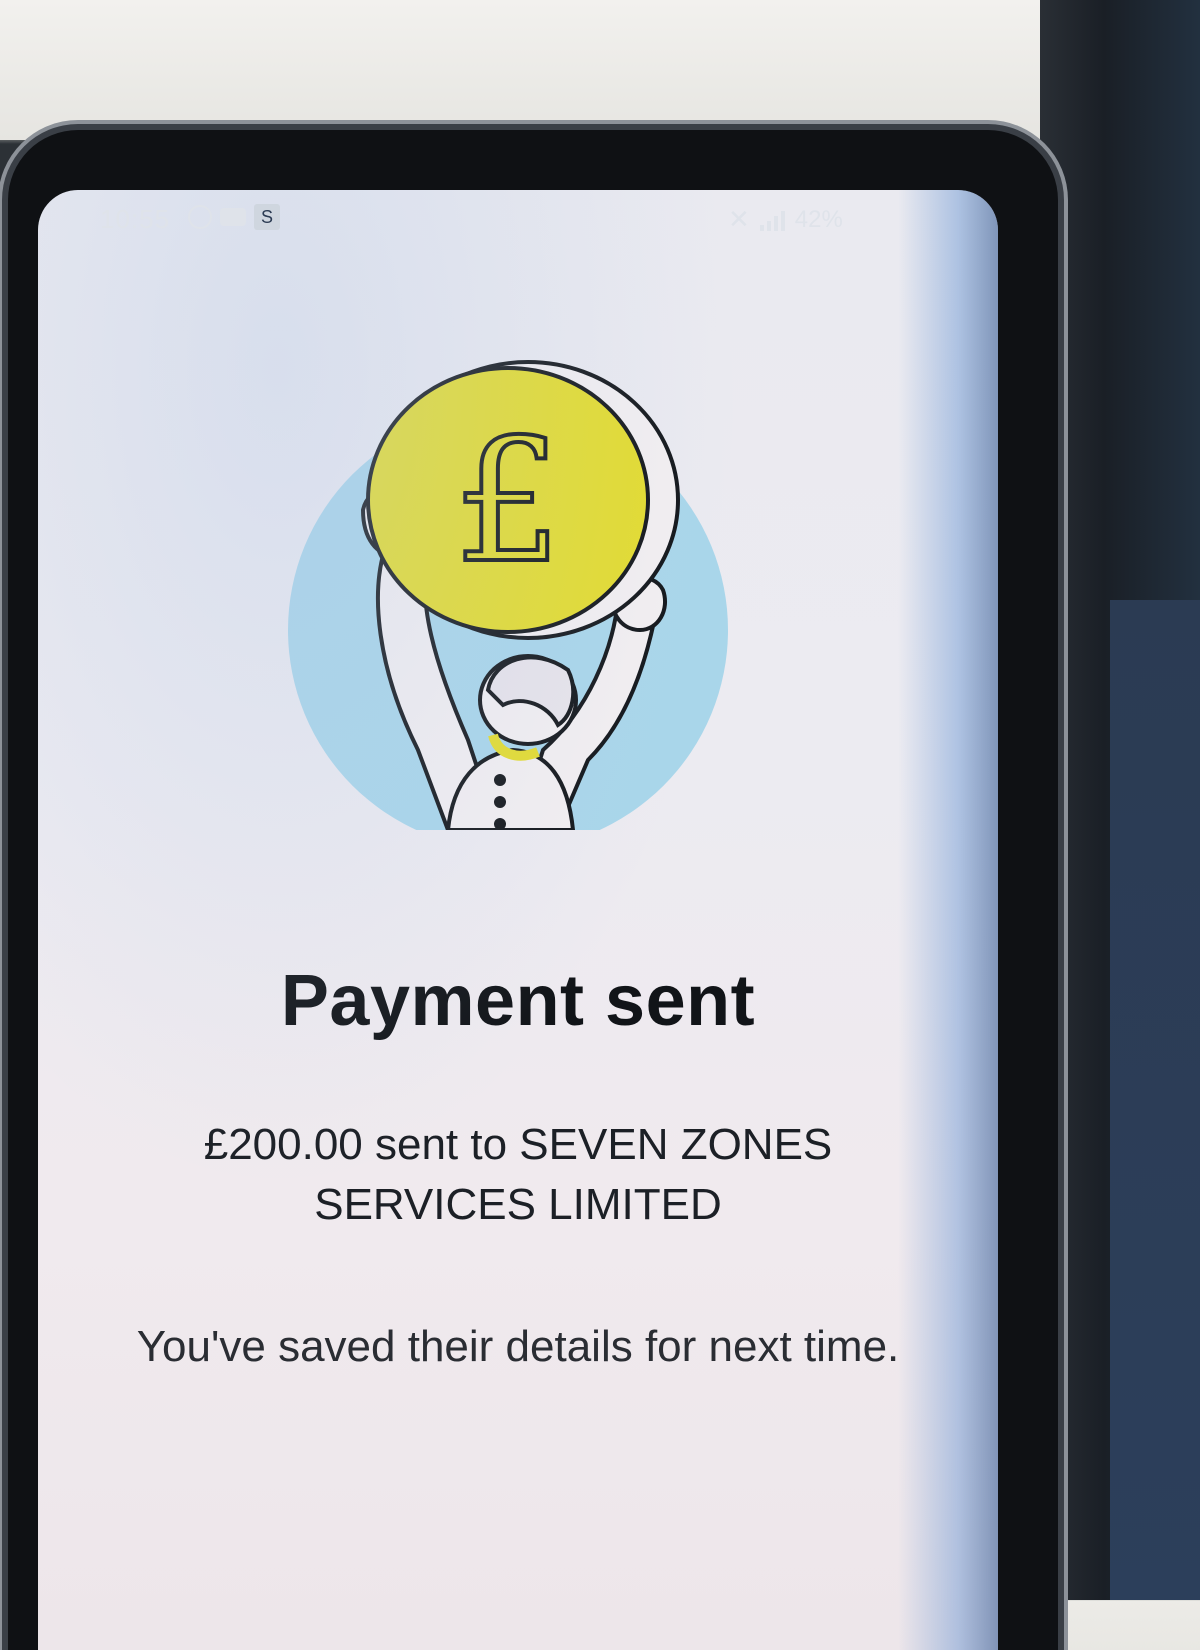 This screenshot has width=1200, height=1650. What do you see at coordinates (518, 216) in the screenshot?
I see `status-bar: 10:55 S ✕ 42%` at bounding box center [518, 216].